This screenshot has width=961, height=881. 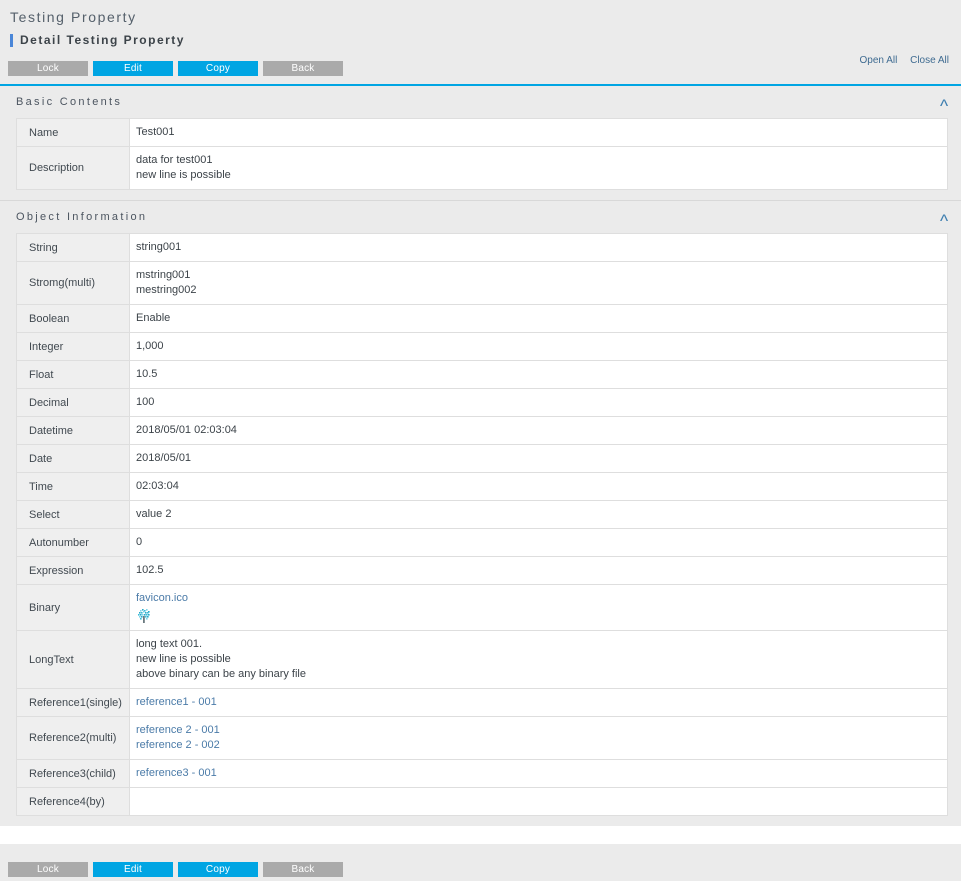 What do you see at coordinates (538, 318) in the screenshot?
I see `row-value: Enable` at bounding box center [538, 318].